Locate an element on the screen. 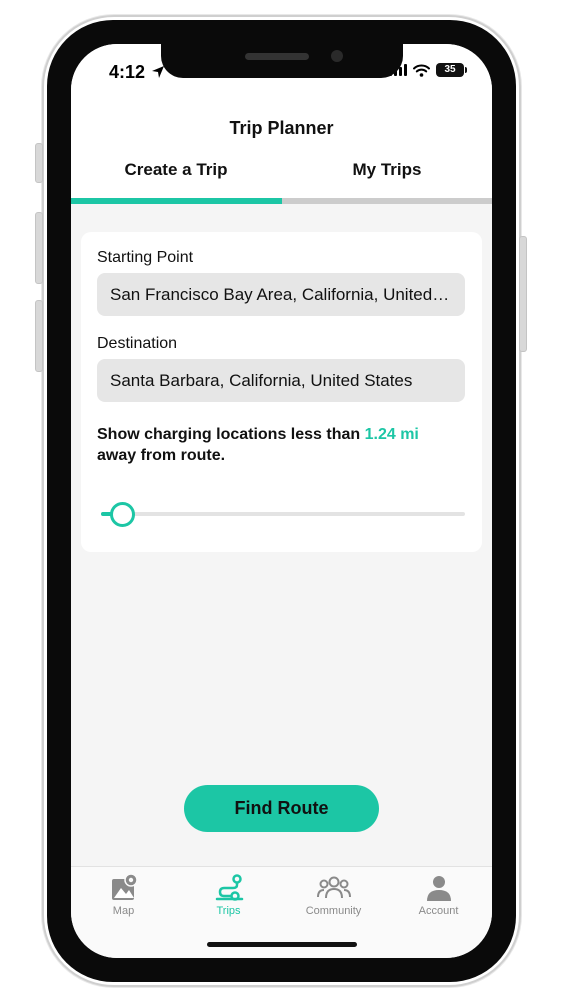 The image size is (563, 1000). front-camera is located at coordinates (337, 56).